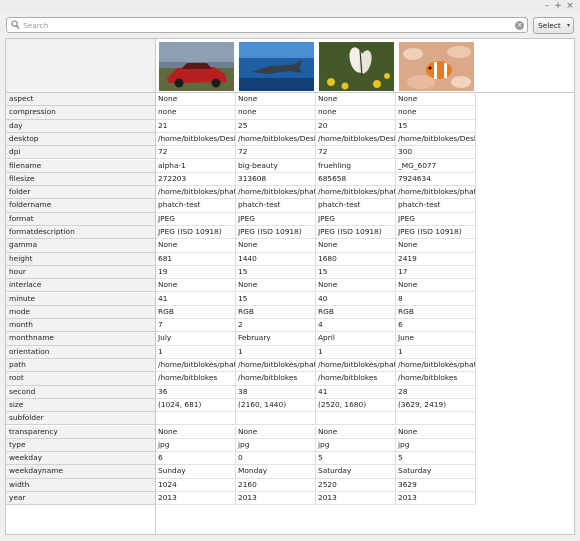 This screenshot has width=580, height=541. I want to click on grid-cell: 19, so click(196, 272).